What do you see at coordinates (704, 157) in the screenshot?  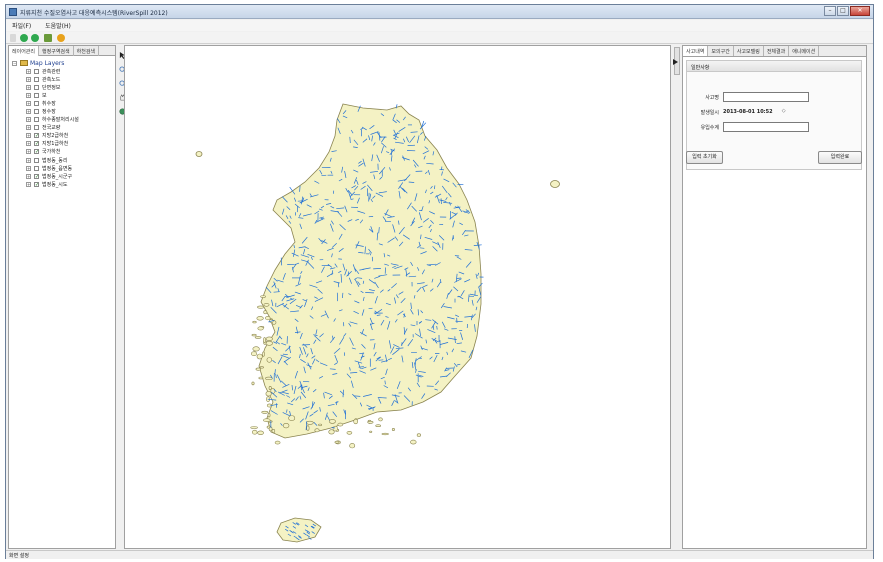 I see `reset-input-button: 입력 초기화` at bounding box center [704, 157].